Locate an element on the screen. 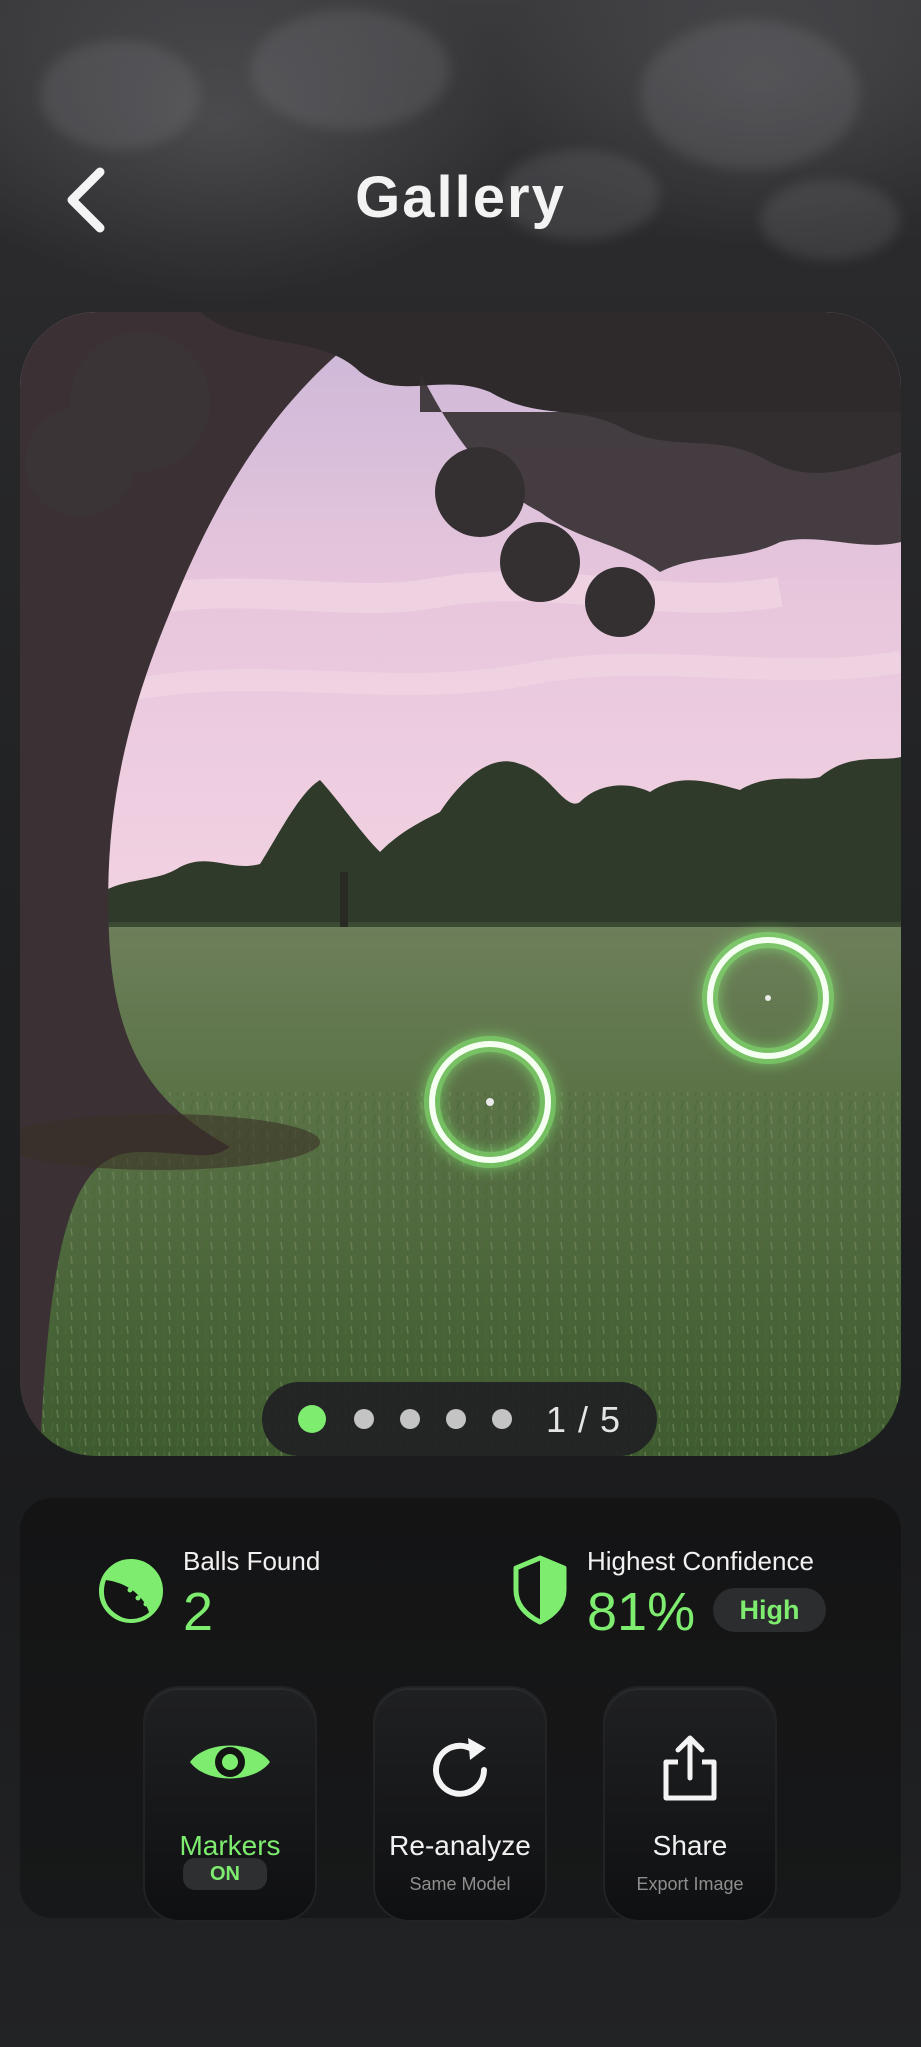 The image size is (921, 2047). markers-state-badge: ON is located at coordinates (225, 1874).